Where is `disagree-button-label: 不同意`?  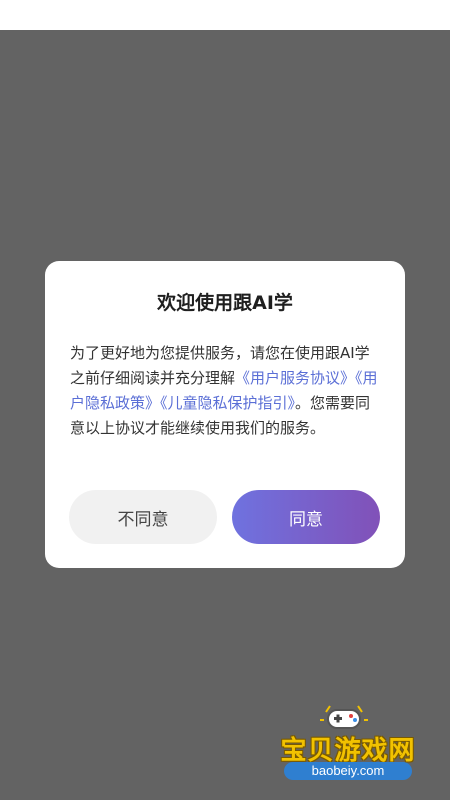
disagree-button-label: 不同意 is located at coordinates (143, 519).